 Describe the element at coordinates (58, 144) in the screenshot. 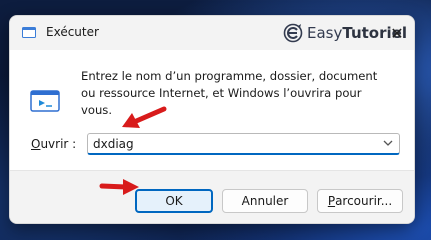

I see `open-label-rest: uvrir :` at that location.